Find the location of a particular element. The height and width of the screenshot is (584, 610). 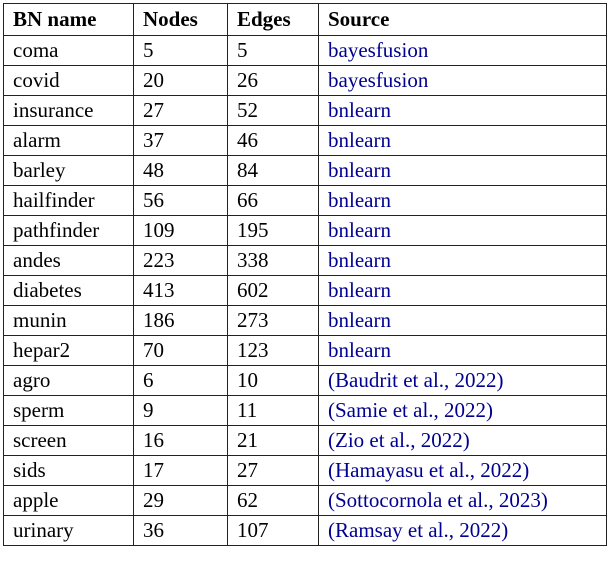

cell-edges: 123 is located at coordinates (273, 350).